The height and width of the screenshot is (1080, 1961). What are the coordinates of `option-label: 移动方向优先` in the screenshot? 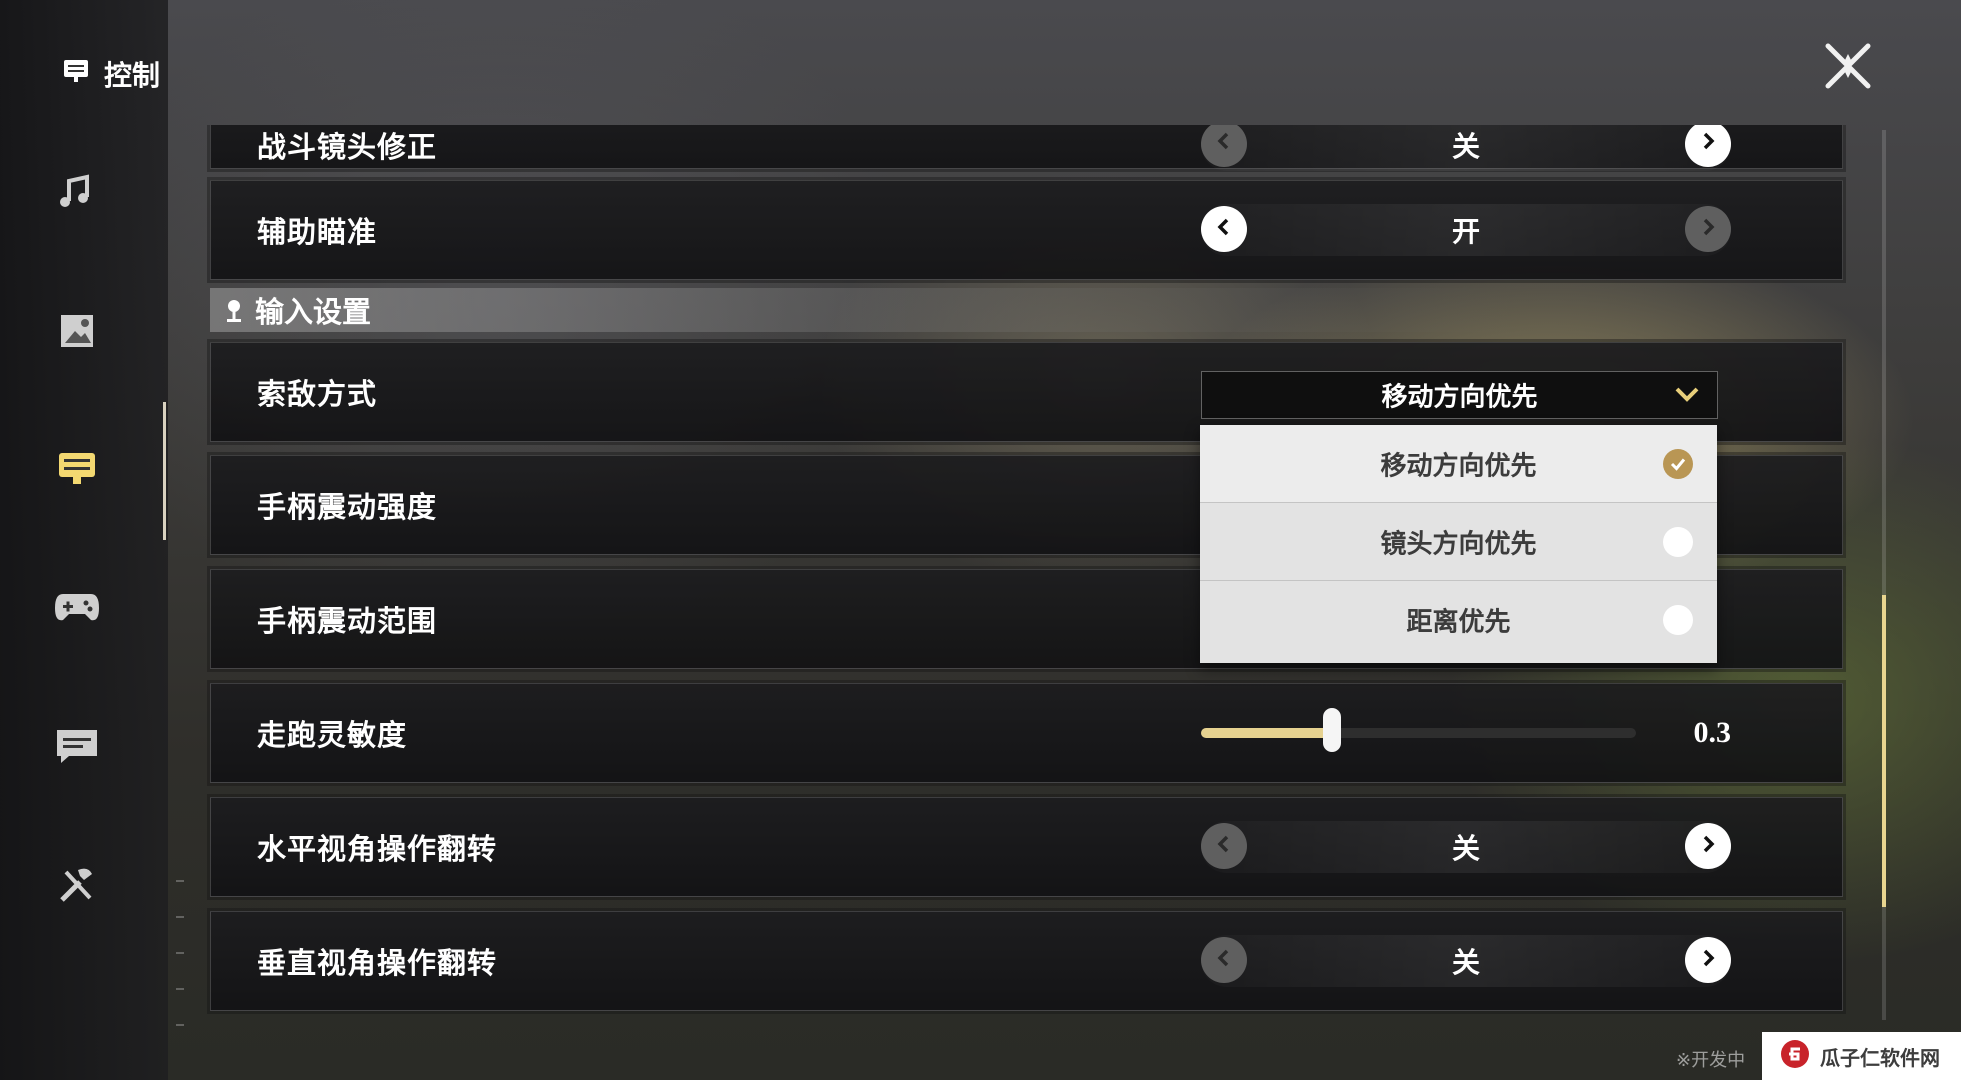 It's located at (1458, 465).